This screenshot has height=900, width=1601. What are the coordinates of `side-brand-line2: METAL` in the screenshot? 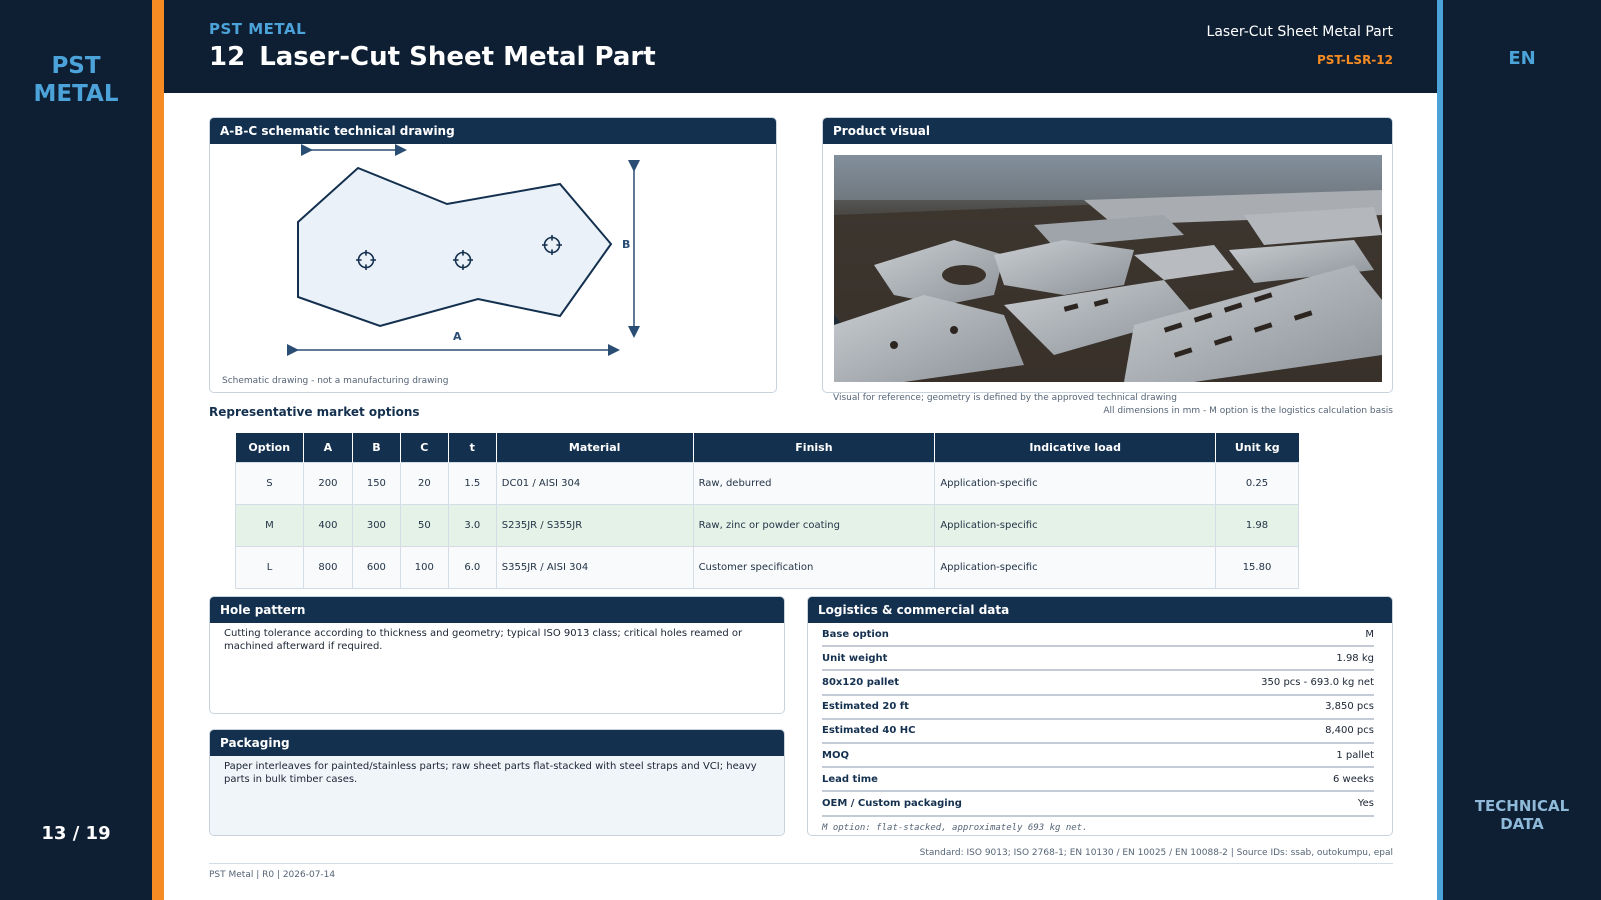 It's located at (76, 94).